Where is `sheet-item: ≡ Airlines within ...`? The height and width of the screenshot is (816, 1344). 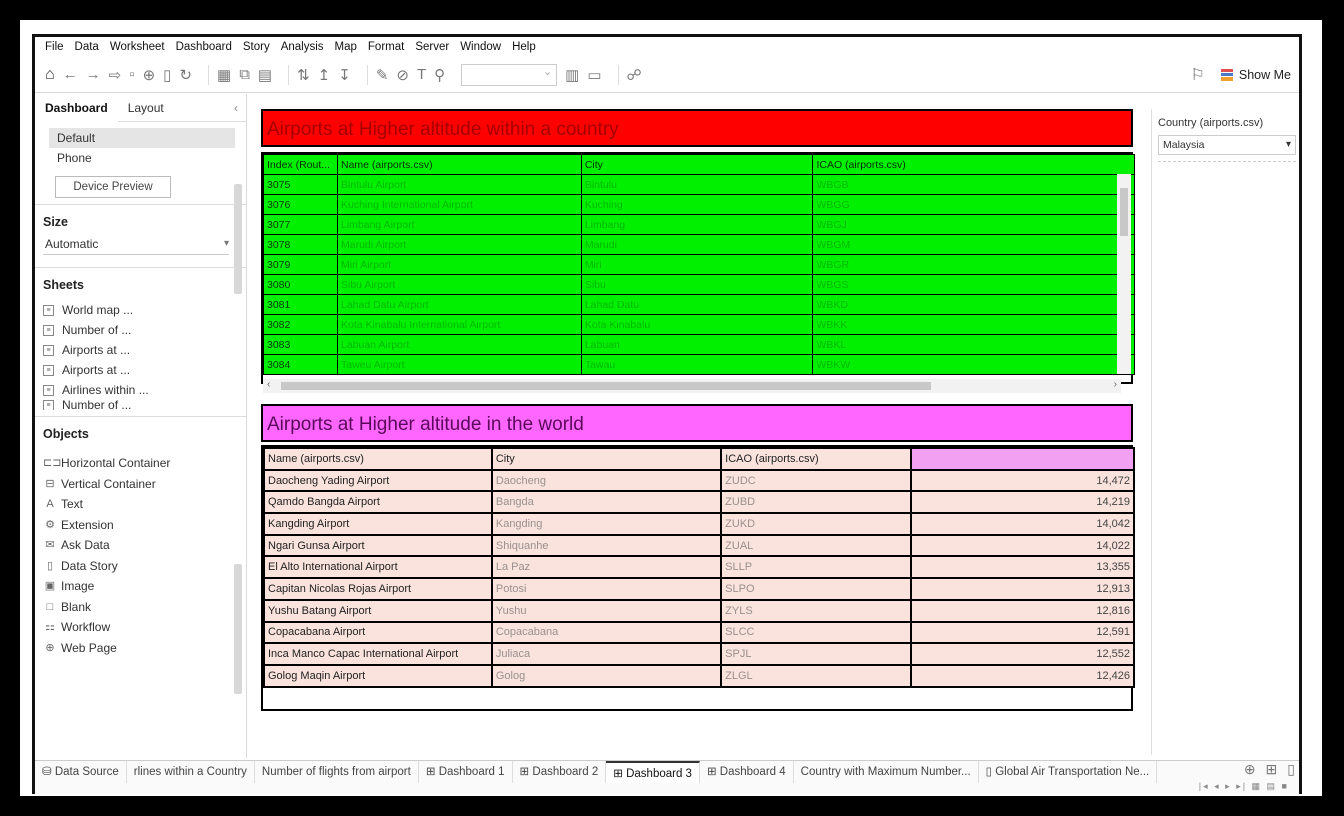 sheet-item: ≡ Airlines within ... is located at coordinates (140, 390).